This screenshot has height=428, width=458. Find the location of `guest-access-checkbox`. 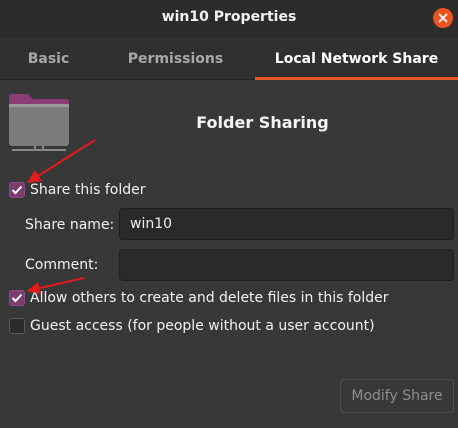

guest-access-checkbox is located at coordinates (17, 326).